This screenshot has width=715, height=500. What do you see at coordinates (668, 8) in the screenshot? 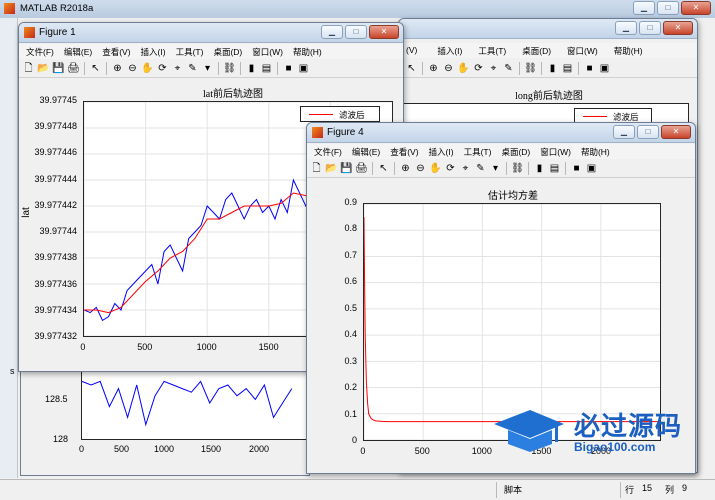
I see `maximize-button: □` at bounding box center [668, 8].